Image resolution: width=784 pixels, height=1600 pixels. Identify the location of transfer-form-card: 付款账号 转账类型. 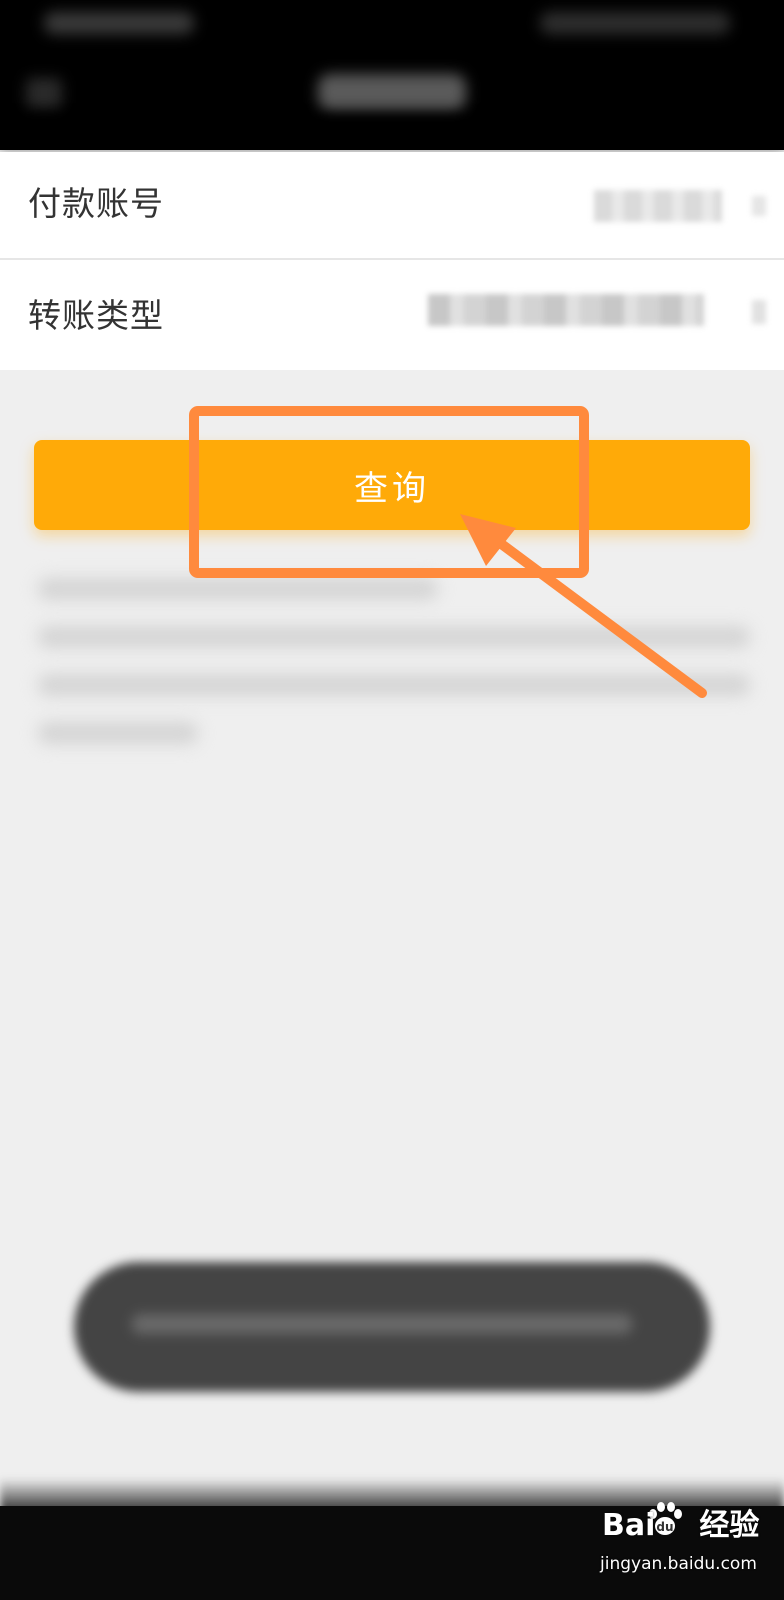
(392, 261).